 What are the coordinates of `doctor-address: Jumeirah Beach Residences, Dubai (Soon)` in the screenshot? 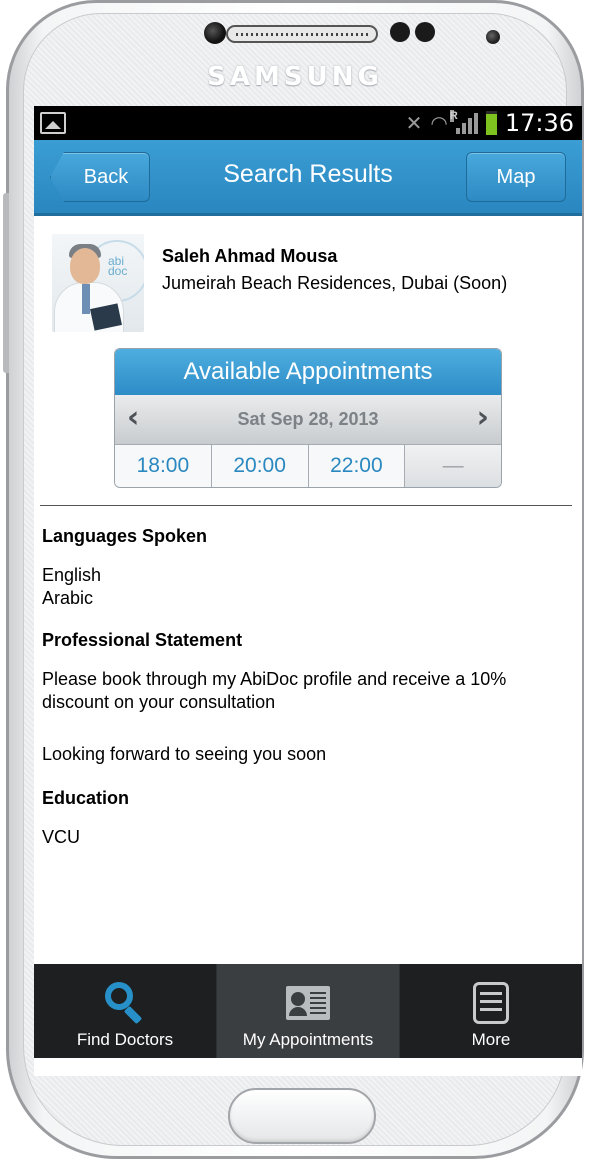 It's located at (335, 283).